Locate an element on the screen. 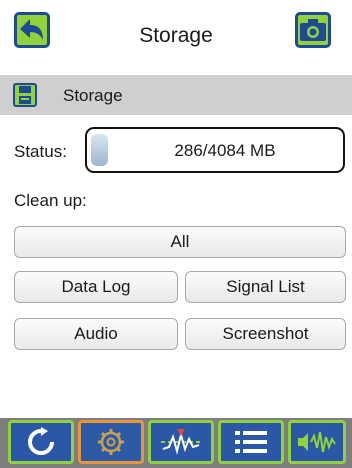 The image size is (352, 468). refresh-icon is located at coordinates (41, 441).